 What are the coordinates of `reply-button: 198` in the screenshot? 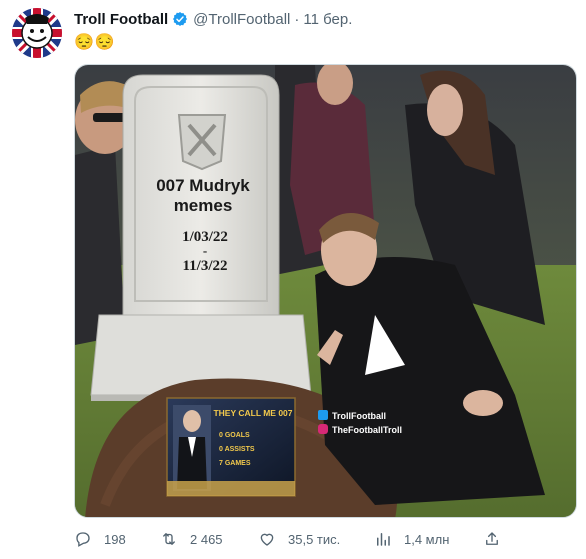 It's located at (100, 539).